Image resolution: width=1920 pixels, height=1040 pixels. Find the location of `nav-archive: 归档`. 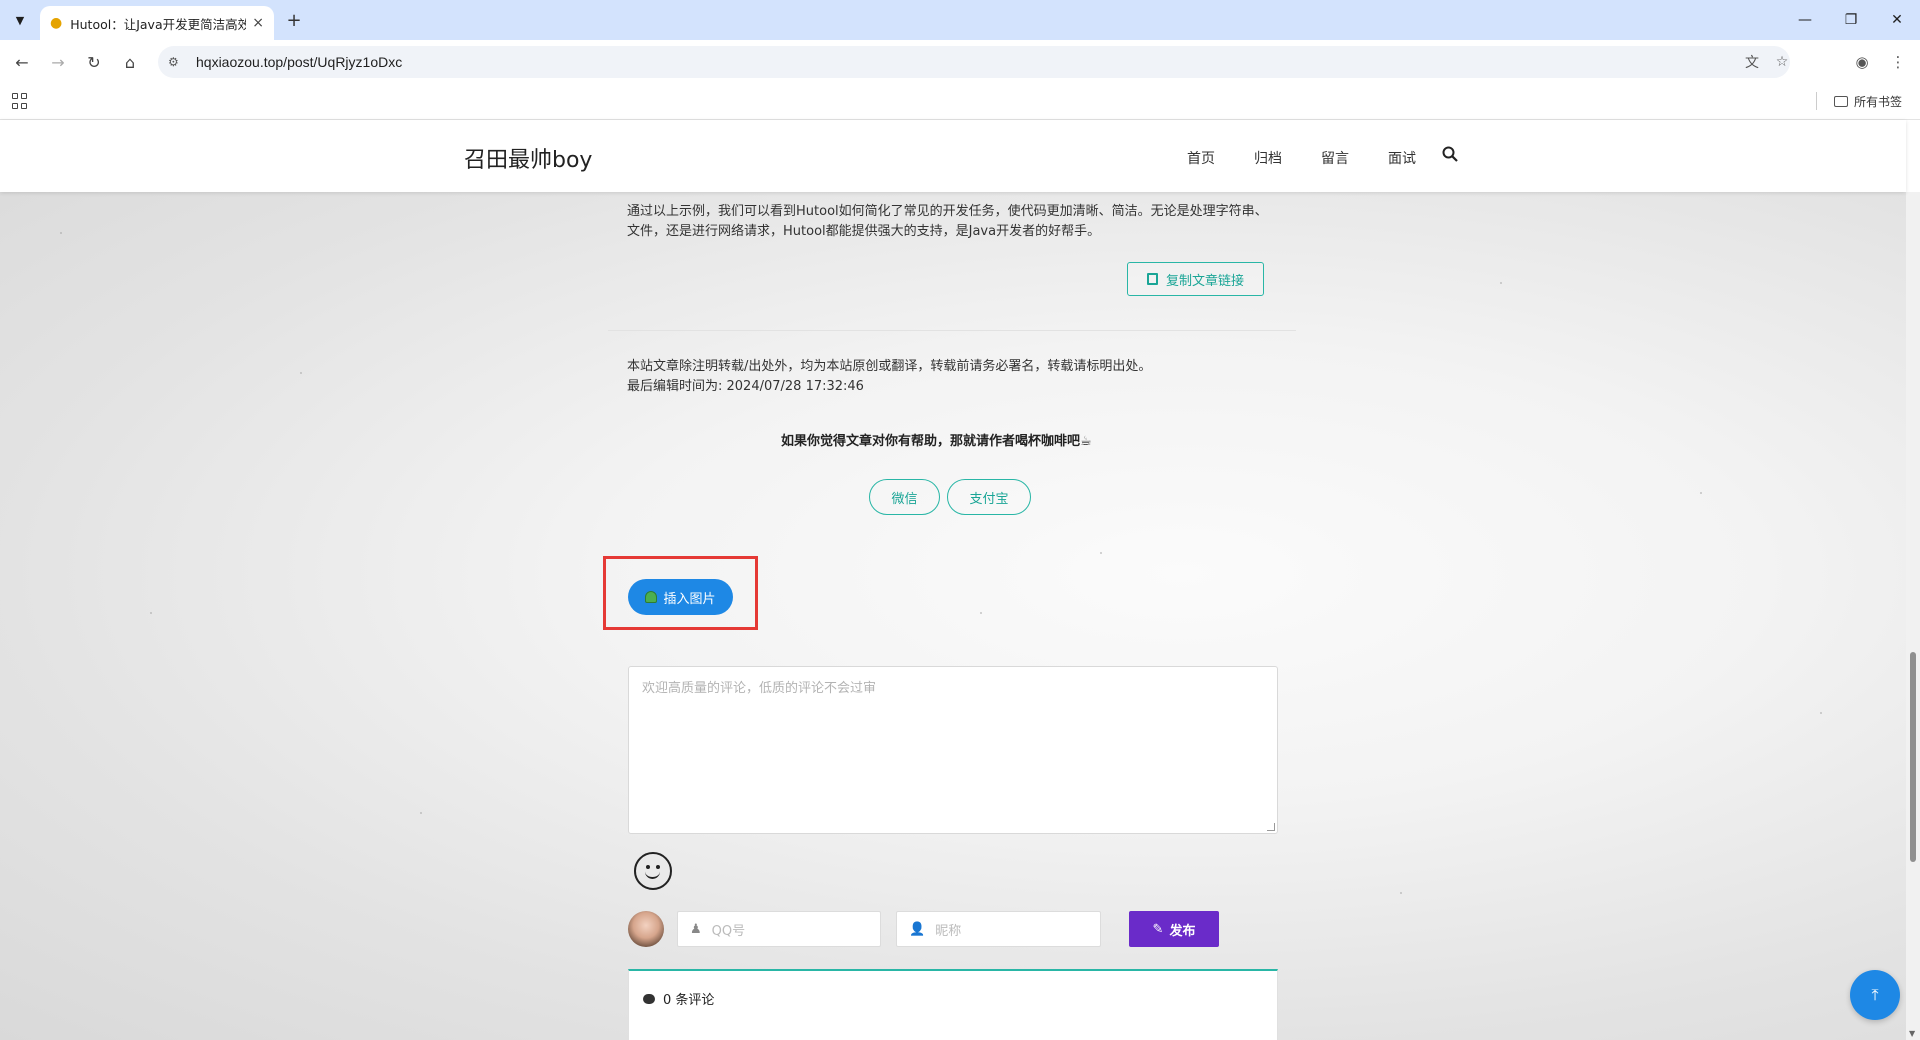

nav-archive: 归档 is located at coordinates (1268, 158).